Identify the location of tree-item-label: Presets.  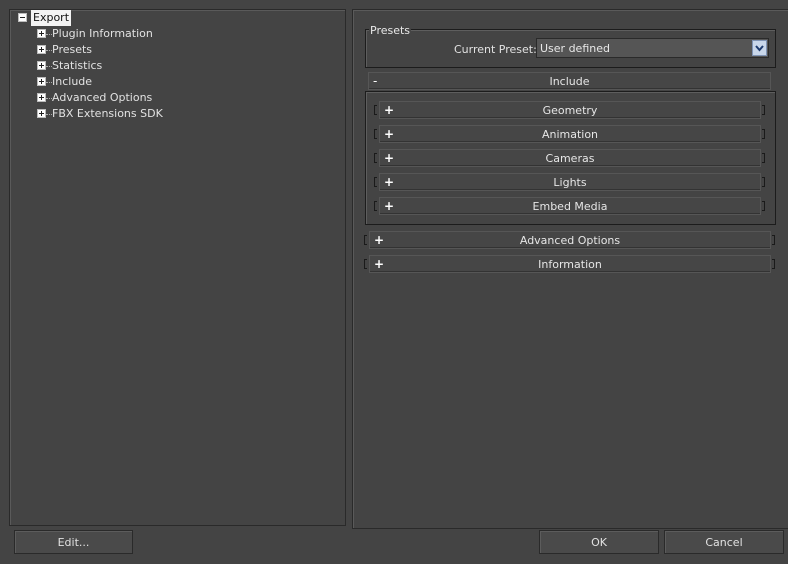
(72, 49).